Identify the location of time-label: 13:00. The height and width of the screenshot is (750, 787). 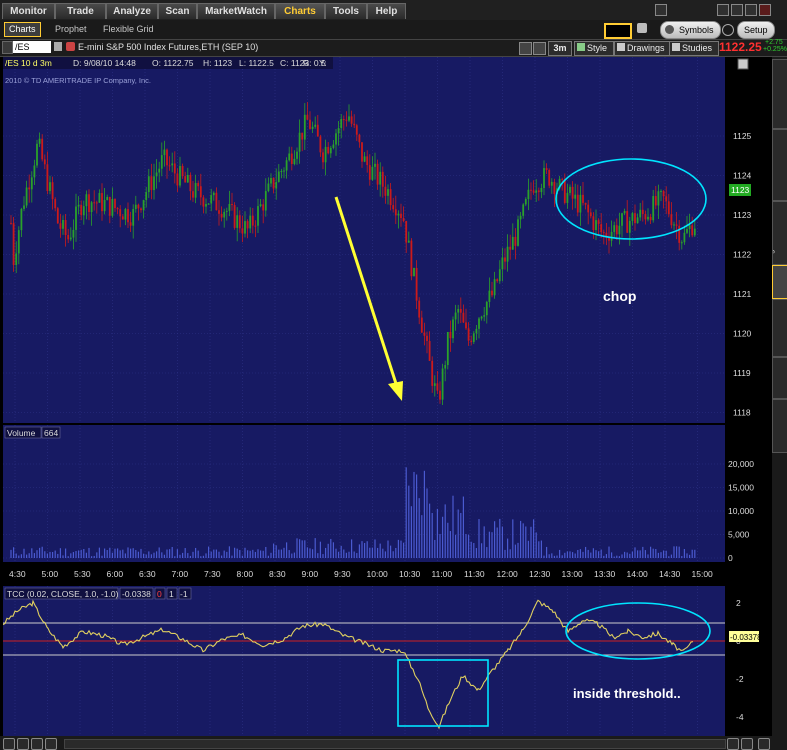
(573, 574).